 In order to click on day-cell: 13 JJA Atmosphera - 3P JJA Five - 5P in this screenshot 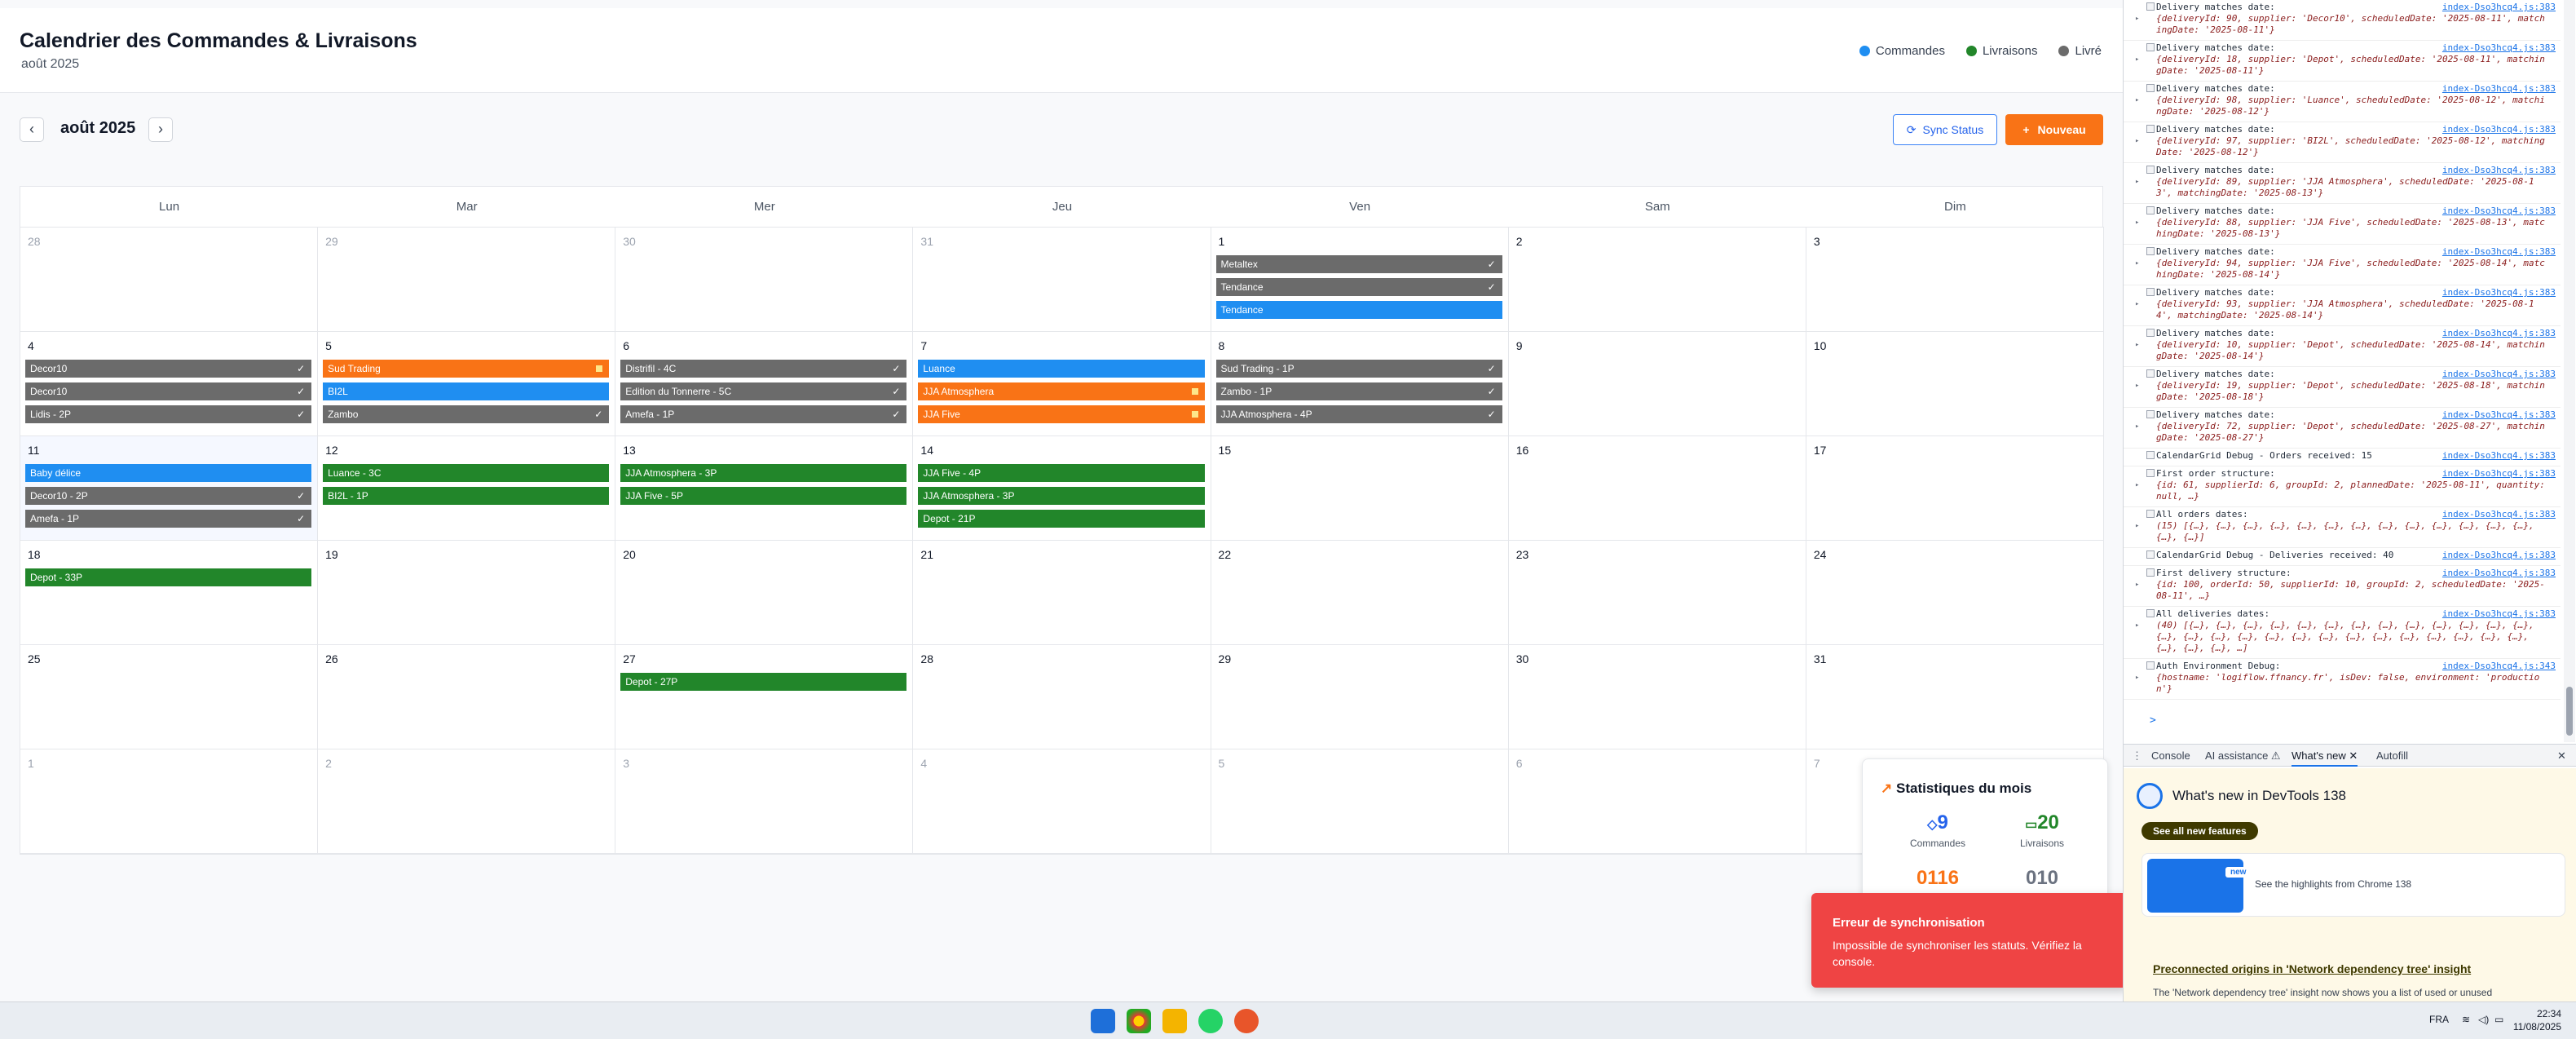, I will do `click(764, 488)`.